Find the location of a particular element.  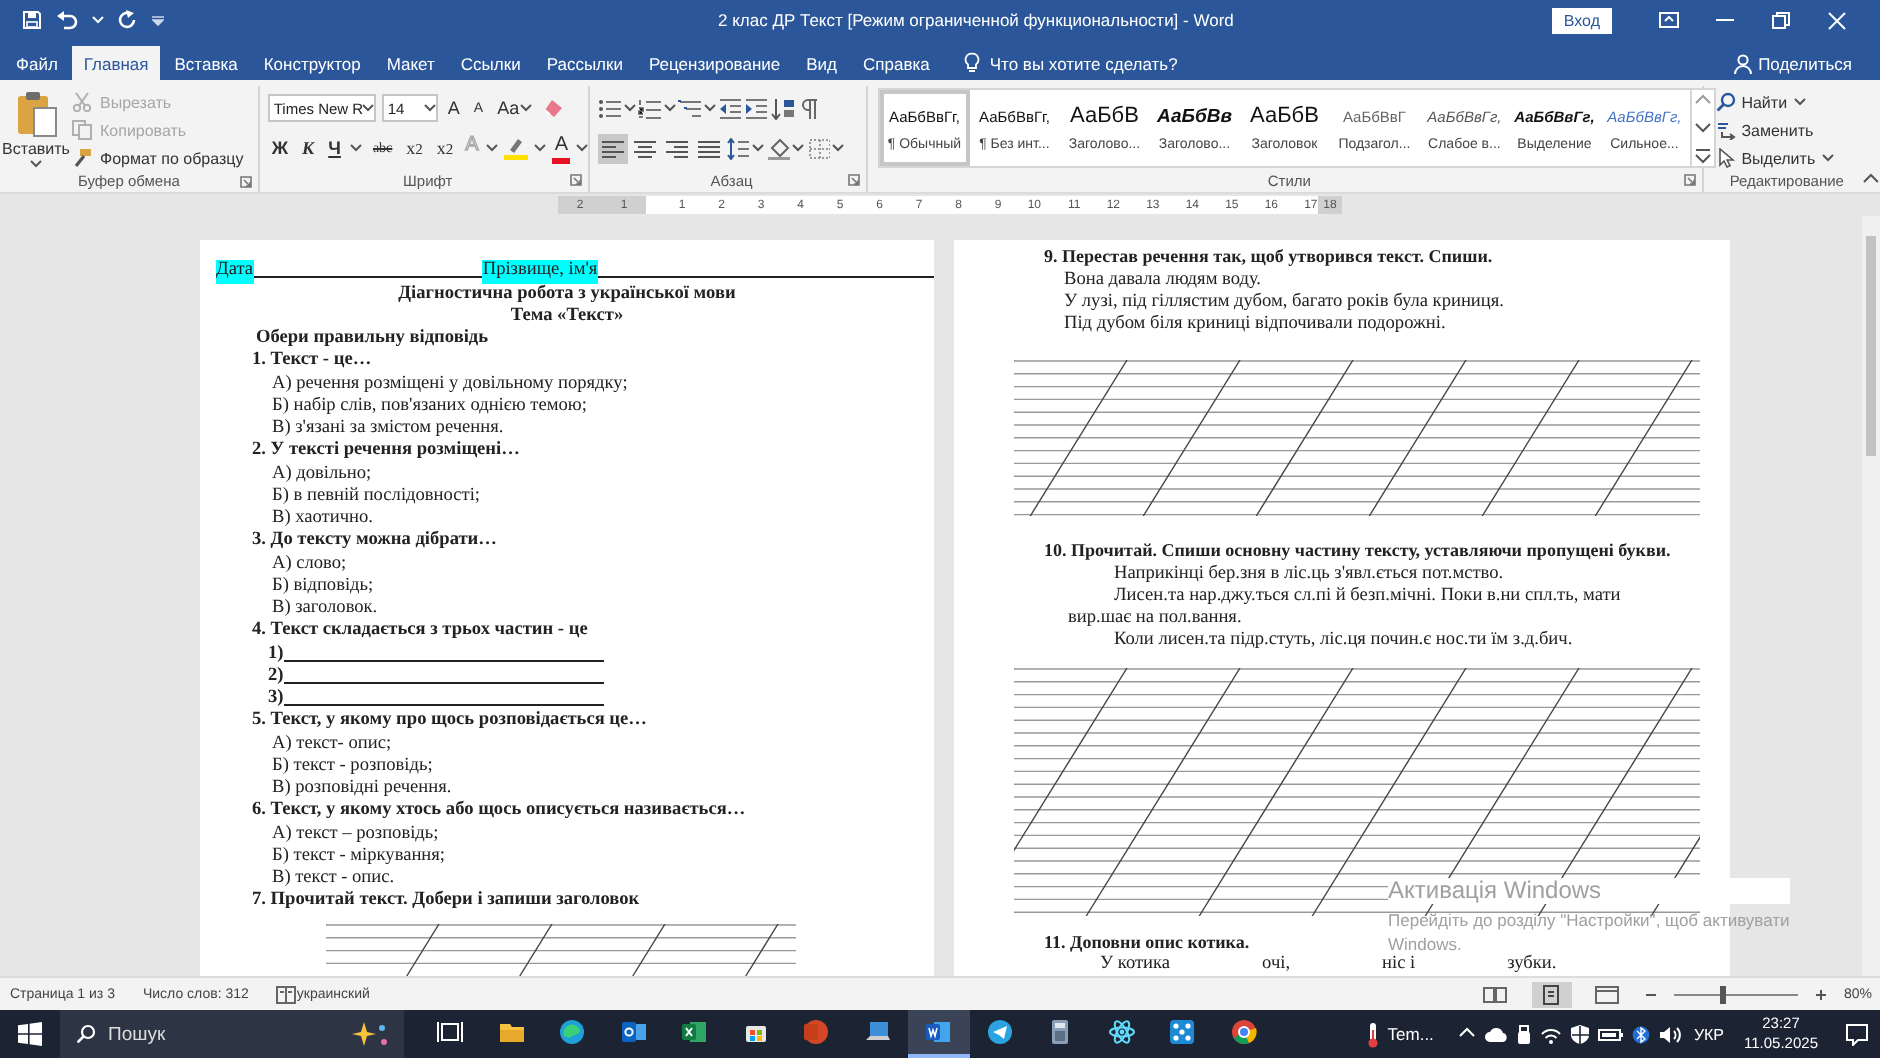

dice-icon is located at coordinates (1182, 1032).